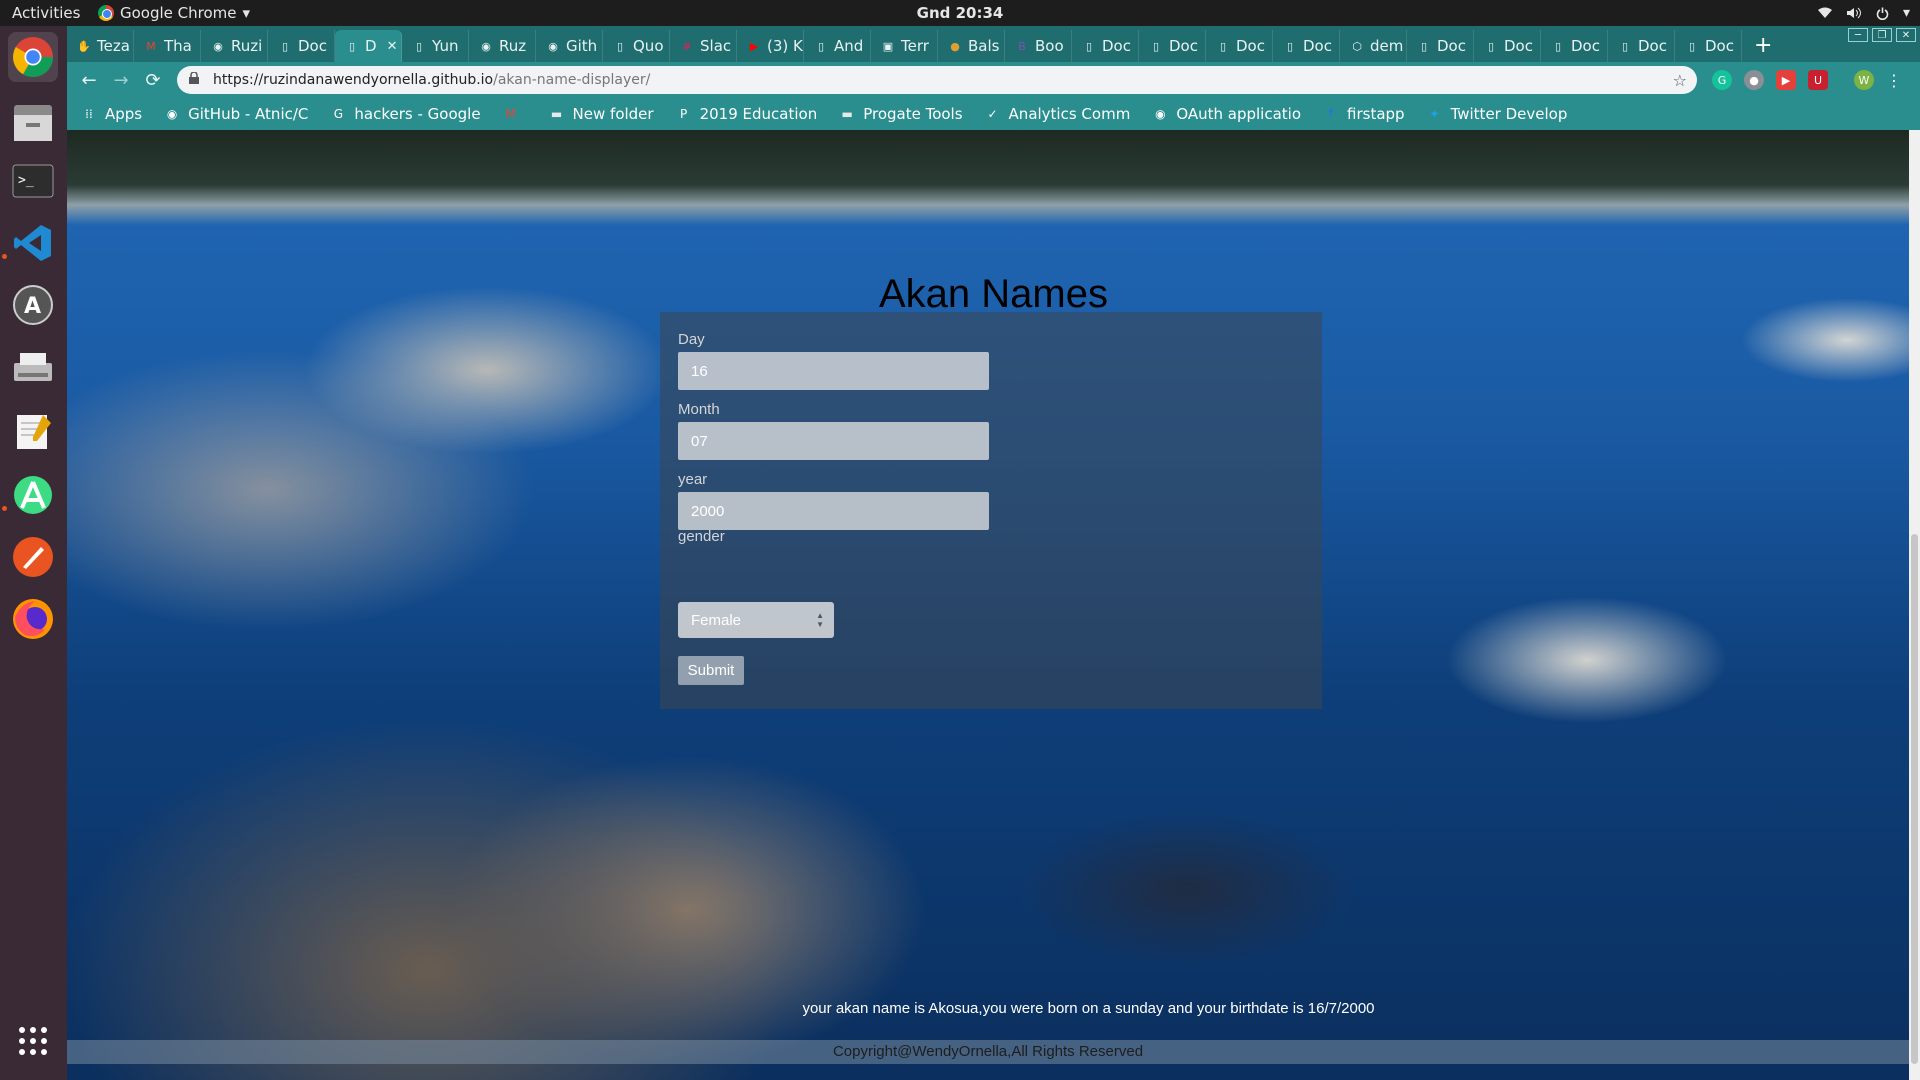 This screenshot has width=1920, height=1080. Describe the element at coordinates (1858, 35) in the screenshot. I see `minimize-button: ─` at that location.